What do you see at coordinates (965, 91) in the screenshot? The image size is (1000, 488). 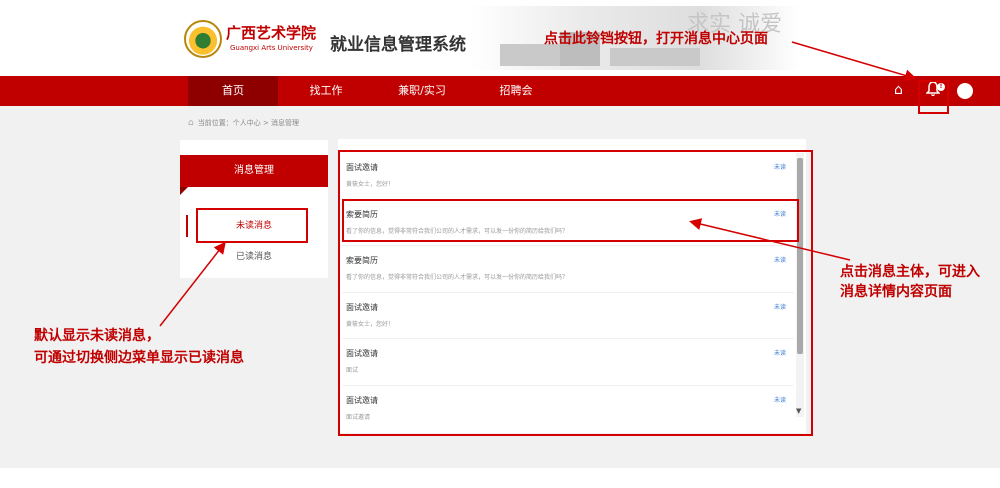 I see `avatar-icon` at bounding box center [965, 91].